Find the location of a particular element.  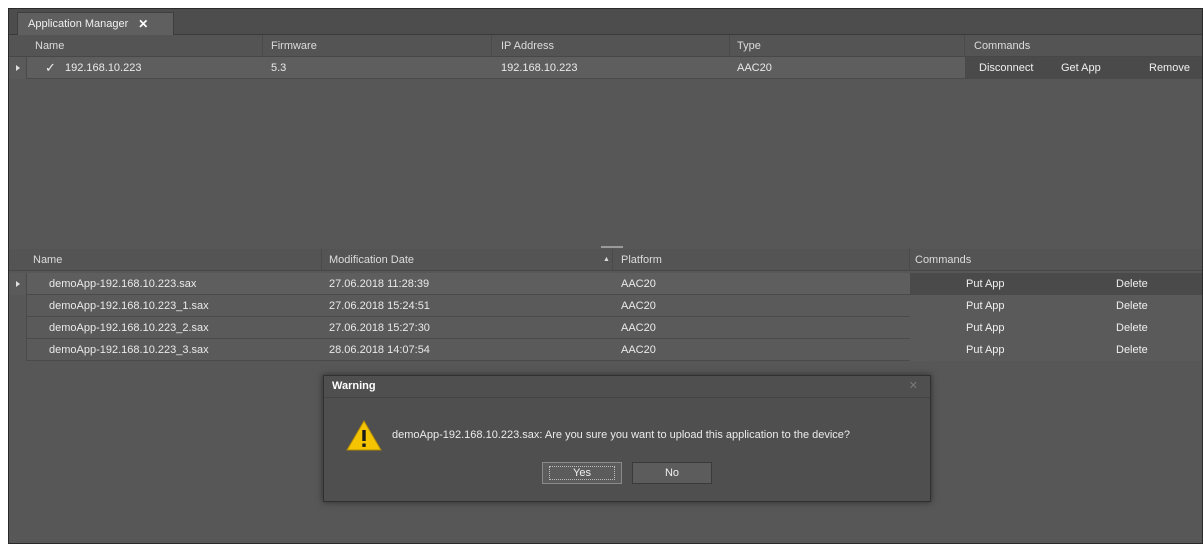

app-date: 27.06.2018 11:28:39 is located at coordinates (379, 284).